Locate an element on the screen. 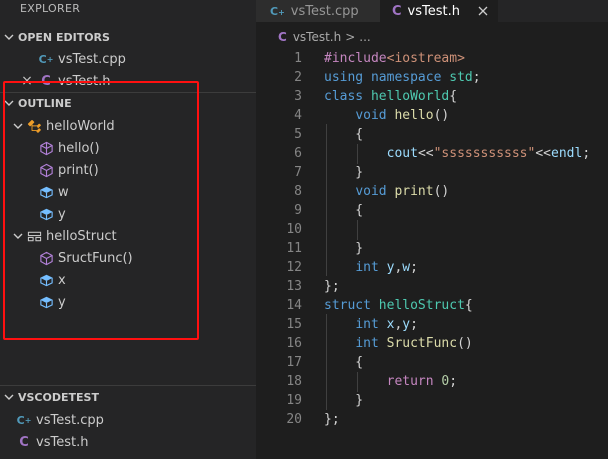 The height and width of the screenshot is (459, 608). line-number: 18 is located at coordinates (294, 381).